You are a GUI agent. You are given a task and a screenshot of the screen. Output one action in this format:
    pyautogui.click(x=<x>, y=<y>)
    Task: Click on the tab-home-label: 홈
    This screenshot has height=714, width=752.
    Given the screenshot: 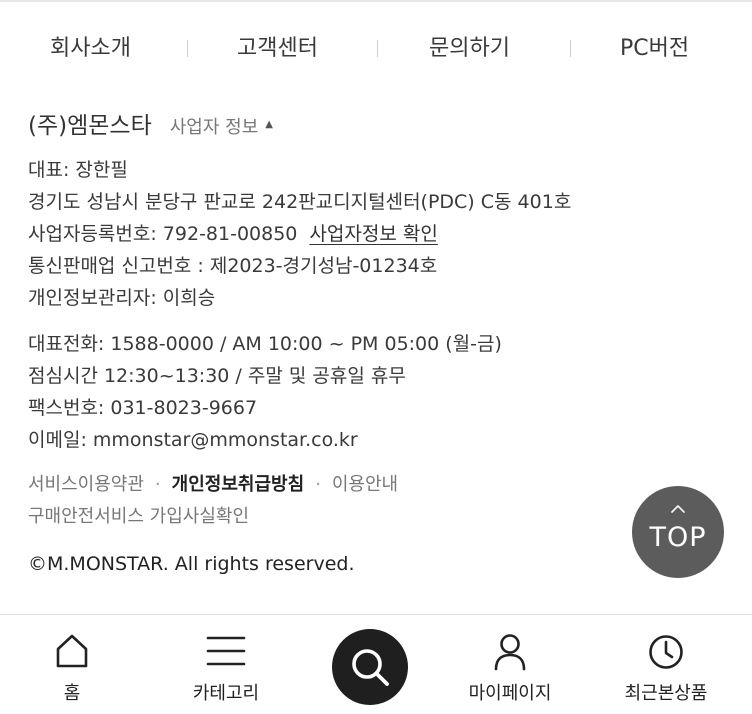 What is the action you would take?
    pyautogui.click(x=72, y=693)
    